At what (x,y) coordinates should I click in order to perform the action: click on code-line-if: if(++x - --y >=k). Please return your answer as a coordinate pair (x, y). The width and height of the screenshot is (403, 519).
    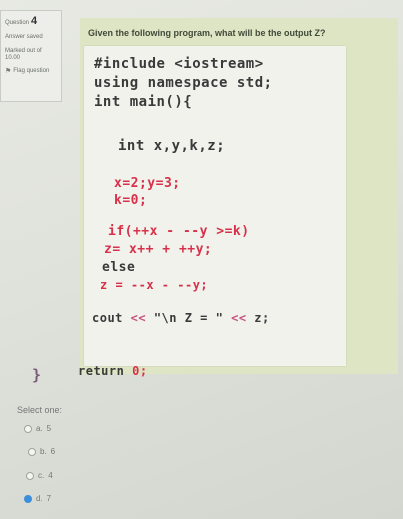
    Looking at the image, I should click on (179, 231).